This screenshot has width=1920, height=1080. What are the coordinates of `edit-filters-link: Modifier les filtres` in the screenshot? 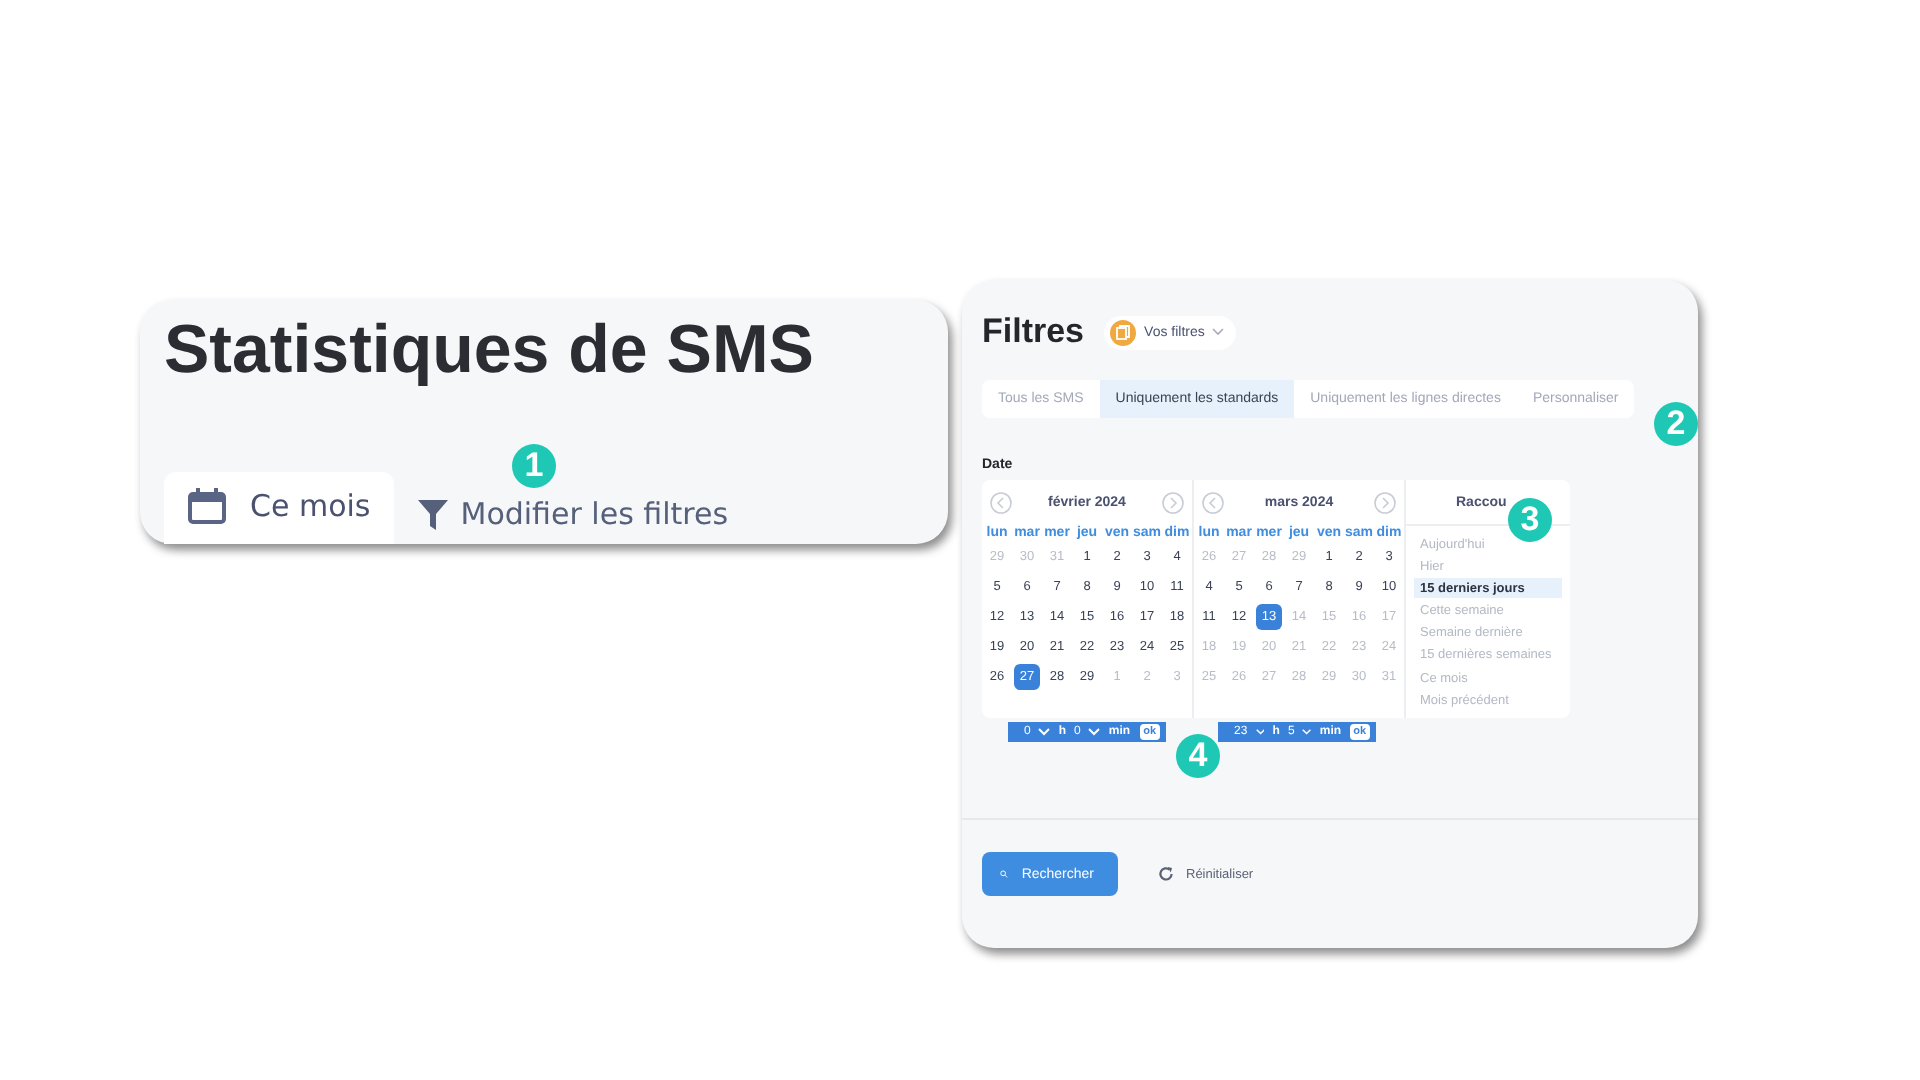 It's located at (573, 514).